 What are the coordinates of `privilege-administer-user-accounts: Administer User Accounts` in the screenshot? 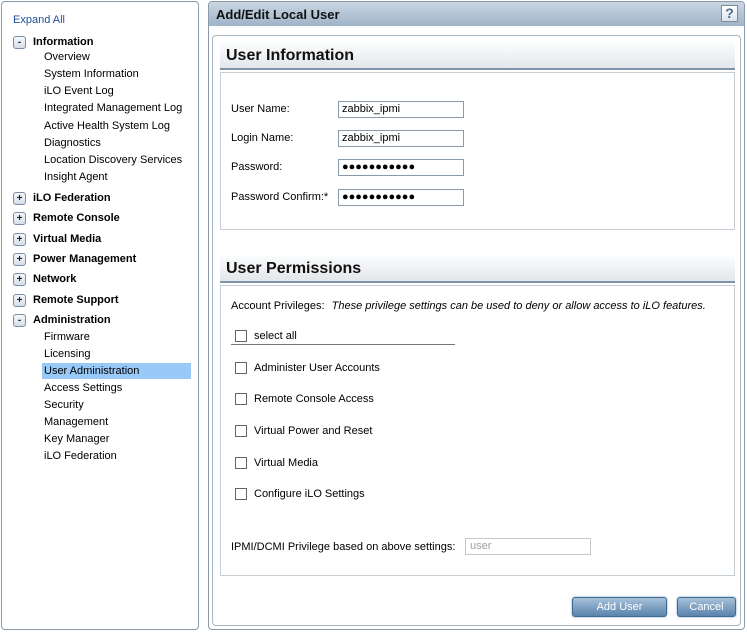 It's located at (307, 368).